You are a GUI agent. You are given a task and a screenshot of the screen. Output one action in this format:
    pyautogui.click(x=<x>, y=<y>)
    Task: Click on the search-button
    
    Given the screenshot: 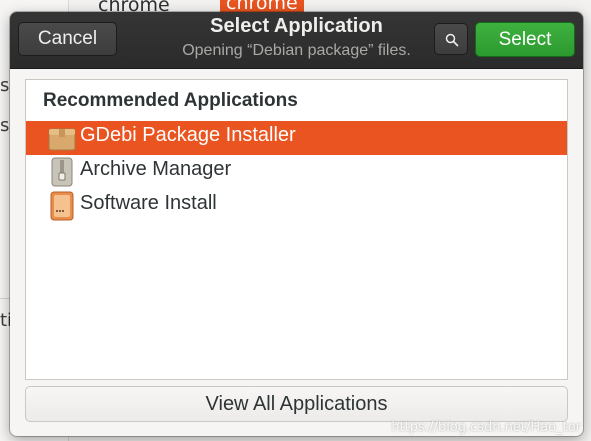 What is the action you would take?
    pyautogui.click(x=451, y=39)
    